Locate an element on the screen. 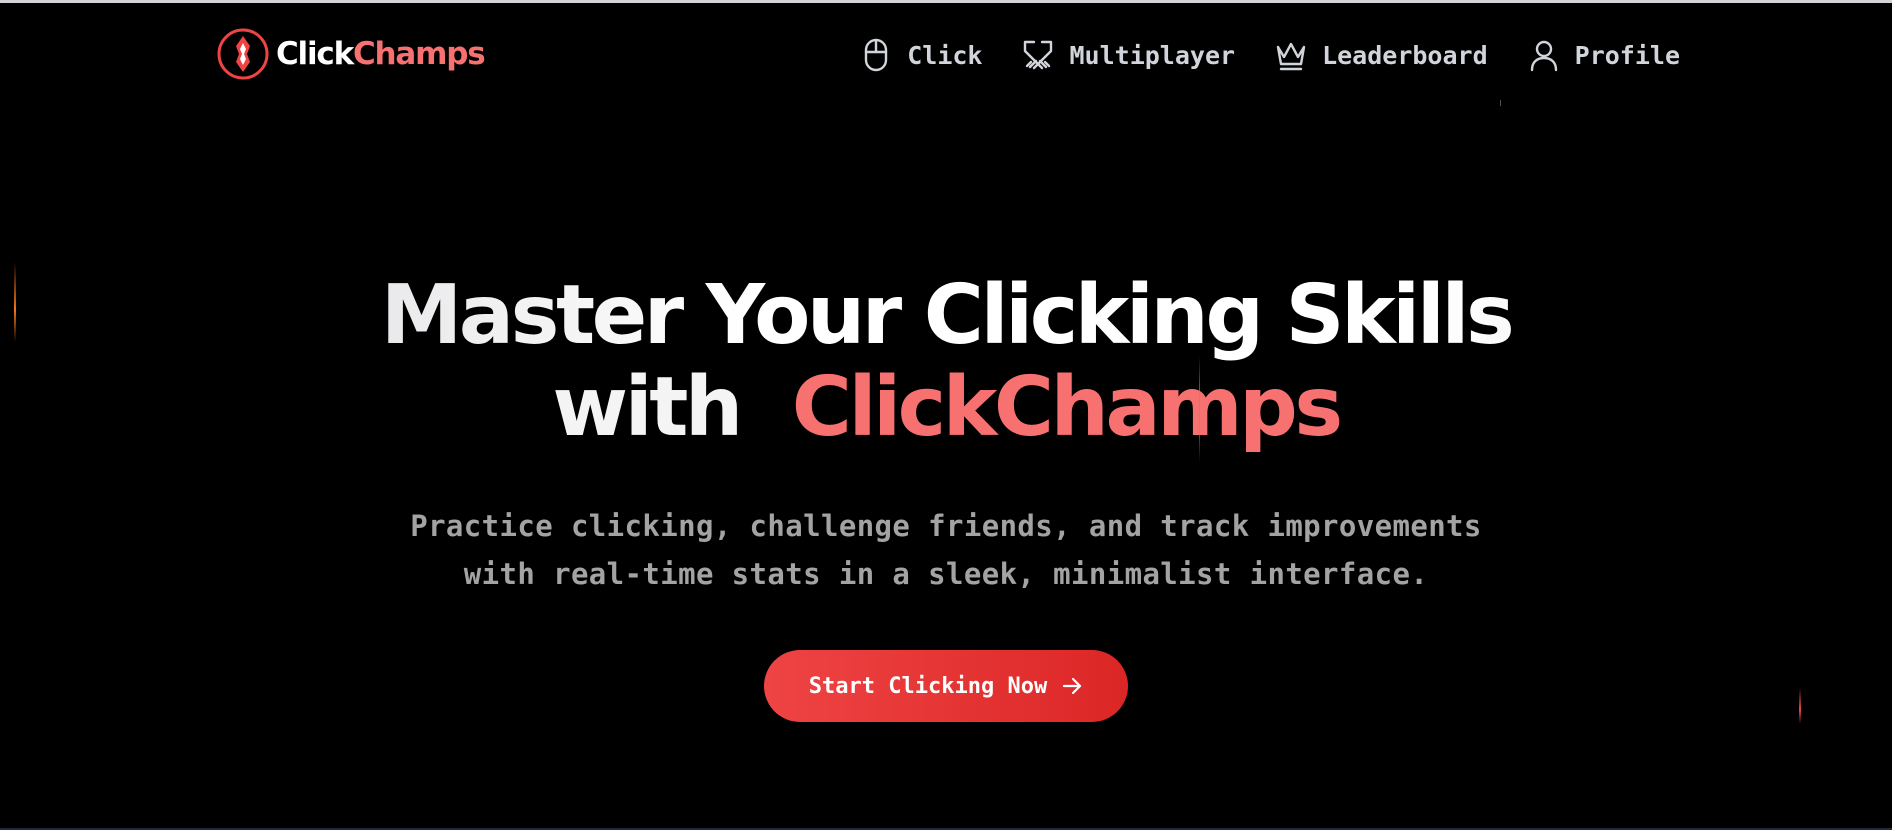  main-nav: Click Multiplayer Leaderboard Profile is located at coordinates (1269, 55).